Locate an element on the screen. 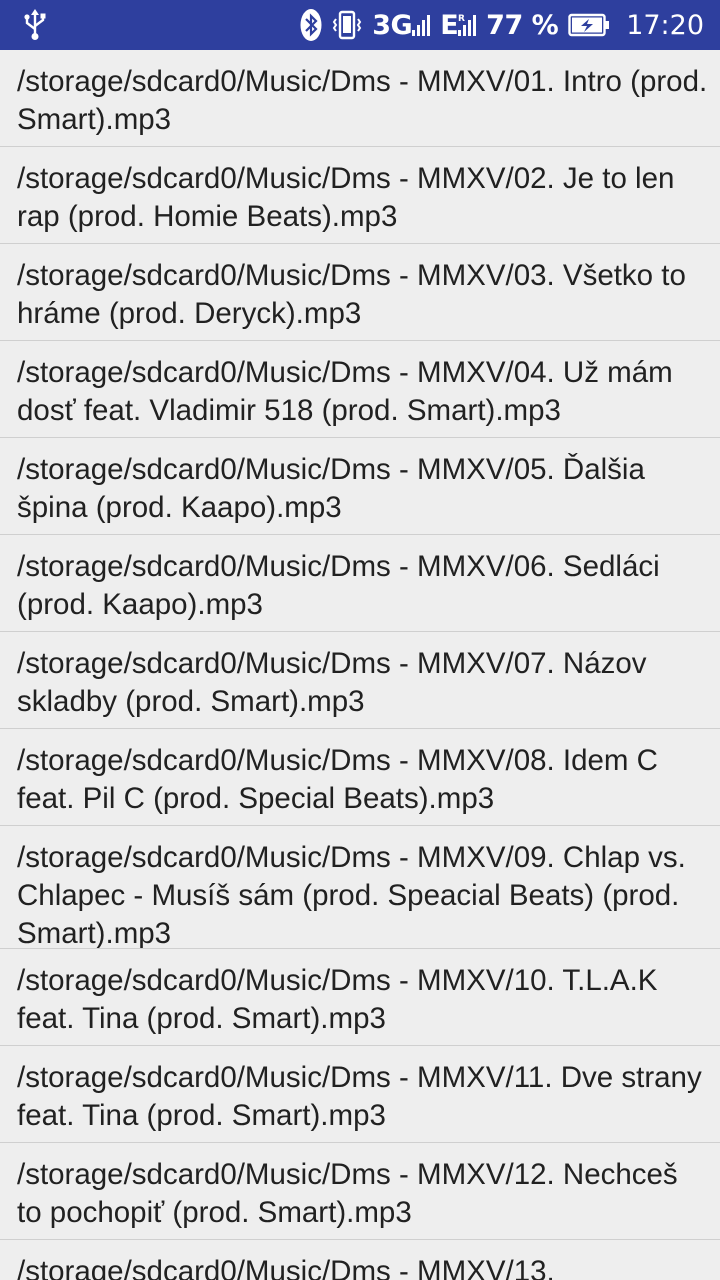 Image resolution: width=720 pixels, height=1280 pixels. signal-3g-icon: 3G is located at coordinates (401, 25).